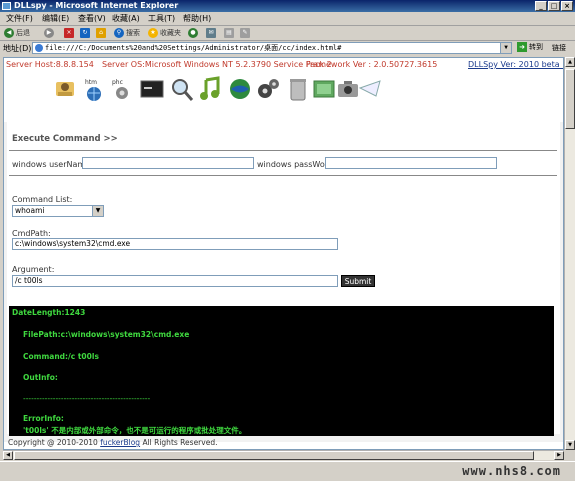  What do you see at coordinates (569, 253) in the screenshot?
I see `vertical-scrollbar: ▲ ▼` at bounding box center [569, 253].